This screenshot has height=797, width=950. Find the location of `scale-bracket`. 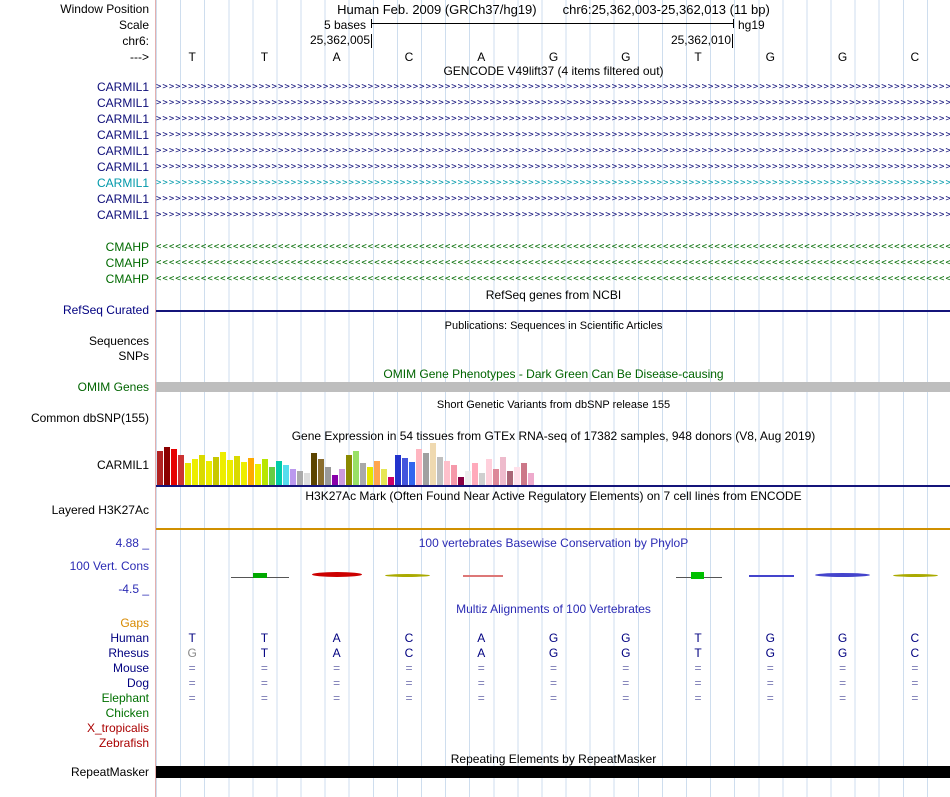

scale-bracket is located at coordinates (552, 23).